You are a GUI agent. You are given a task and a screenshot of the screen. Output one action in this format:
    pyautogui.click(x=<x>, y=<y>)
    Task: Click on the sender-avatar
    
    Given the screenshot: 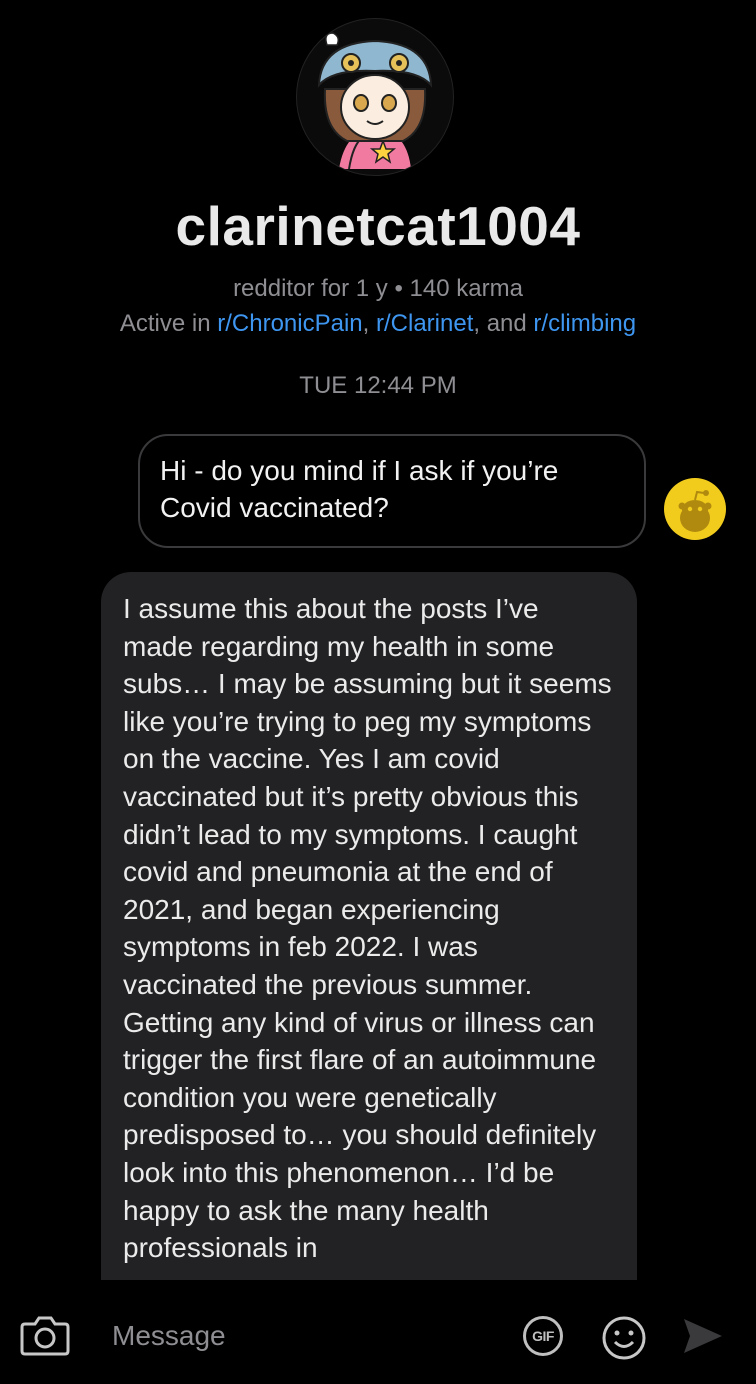 What is the action you would take?
    pyautogui.click(x=695, y=509)
    